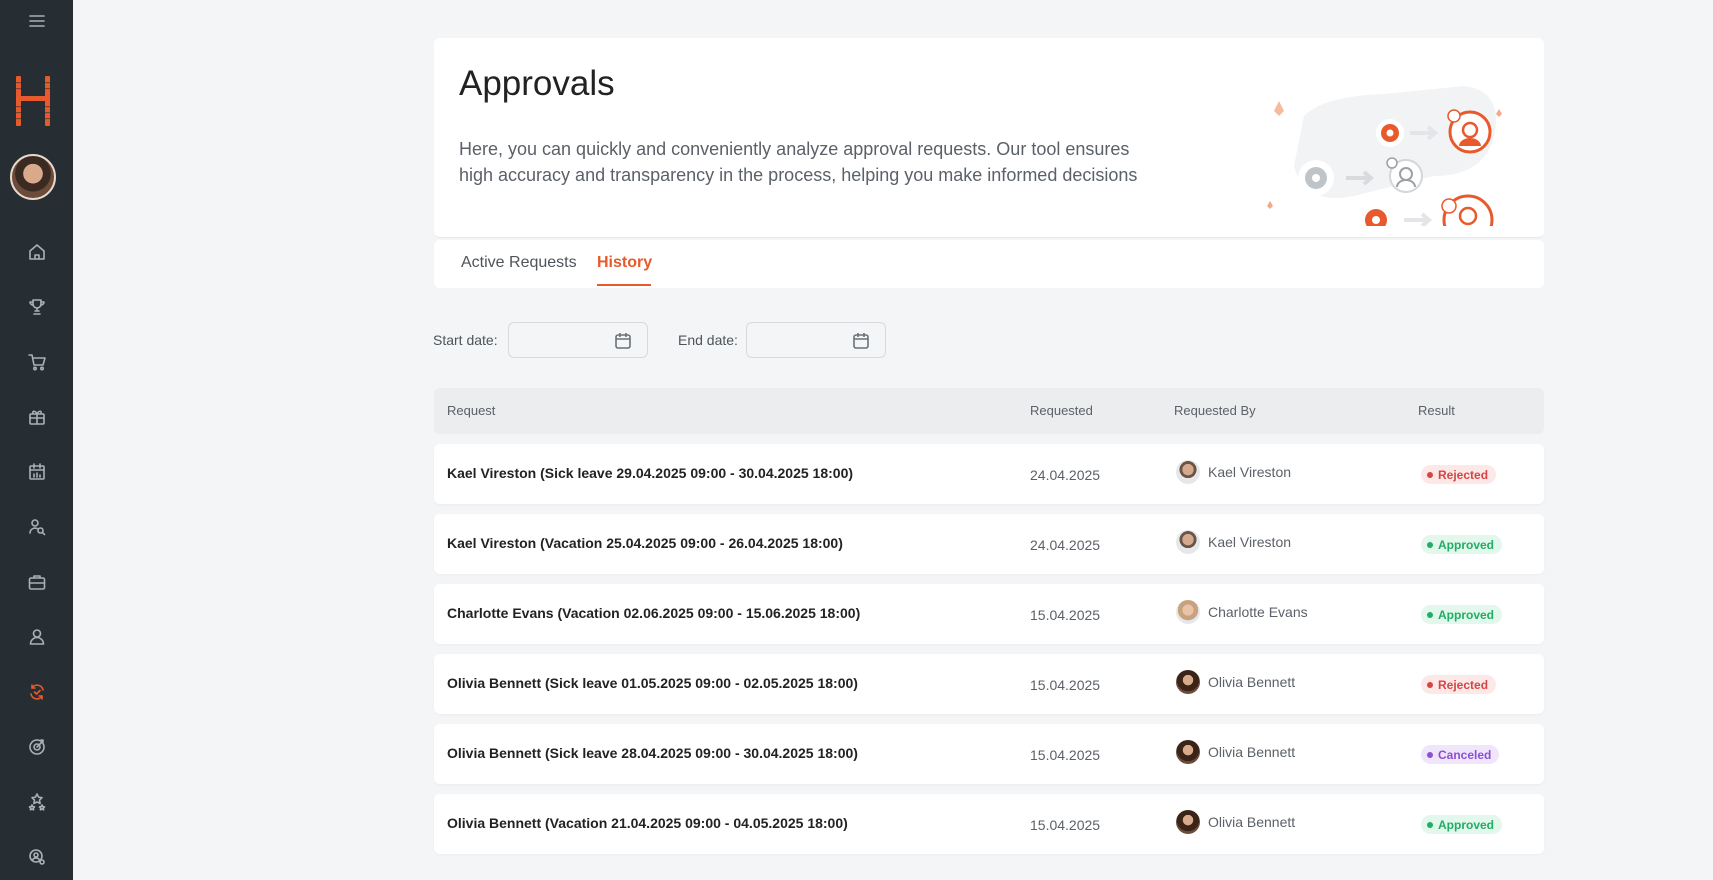  I want to click on table-header: Request Requested Requested By Result, so click(989, 411).